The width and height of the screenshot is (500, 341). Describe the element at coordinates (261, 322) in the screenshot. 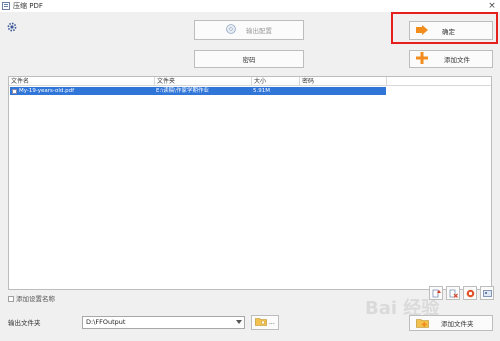

I see `folder-icon` at that location.